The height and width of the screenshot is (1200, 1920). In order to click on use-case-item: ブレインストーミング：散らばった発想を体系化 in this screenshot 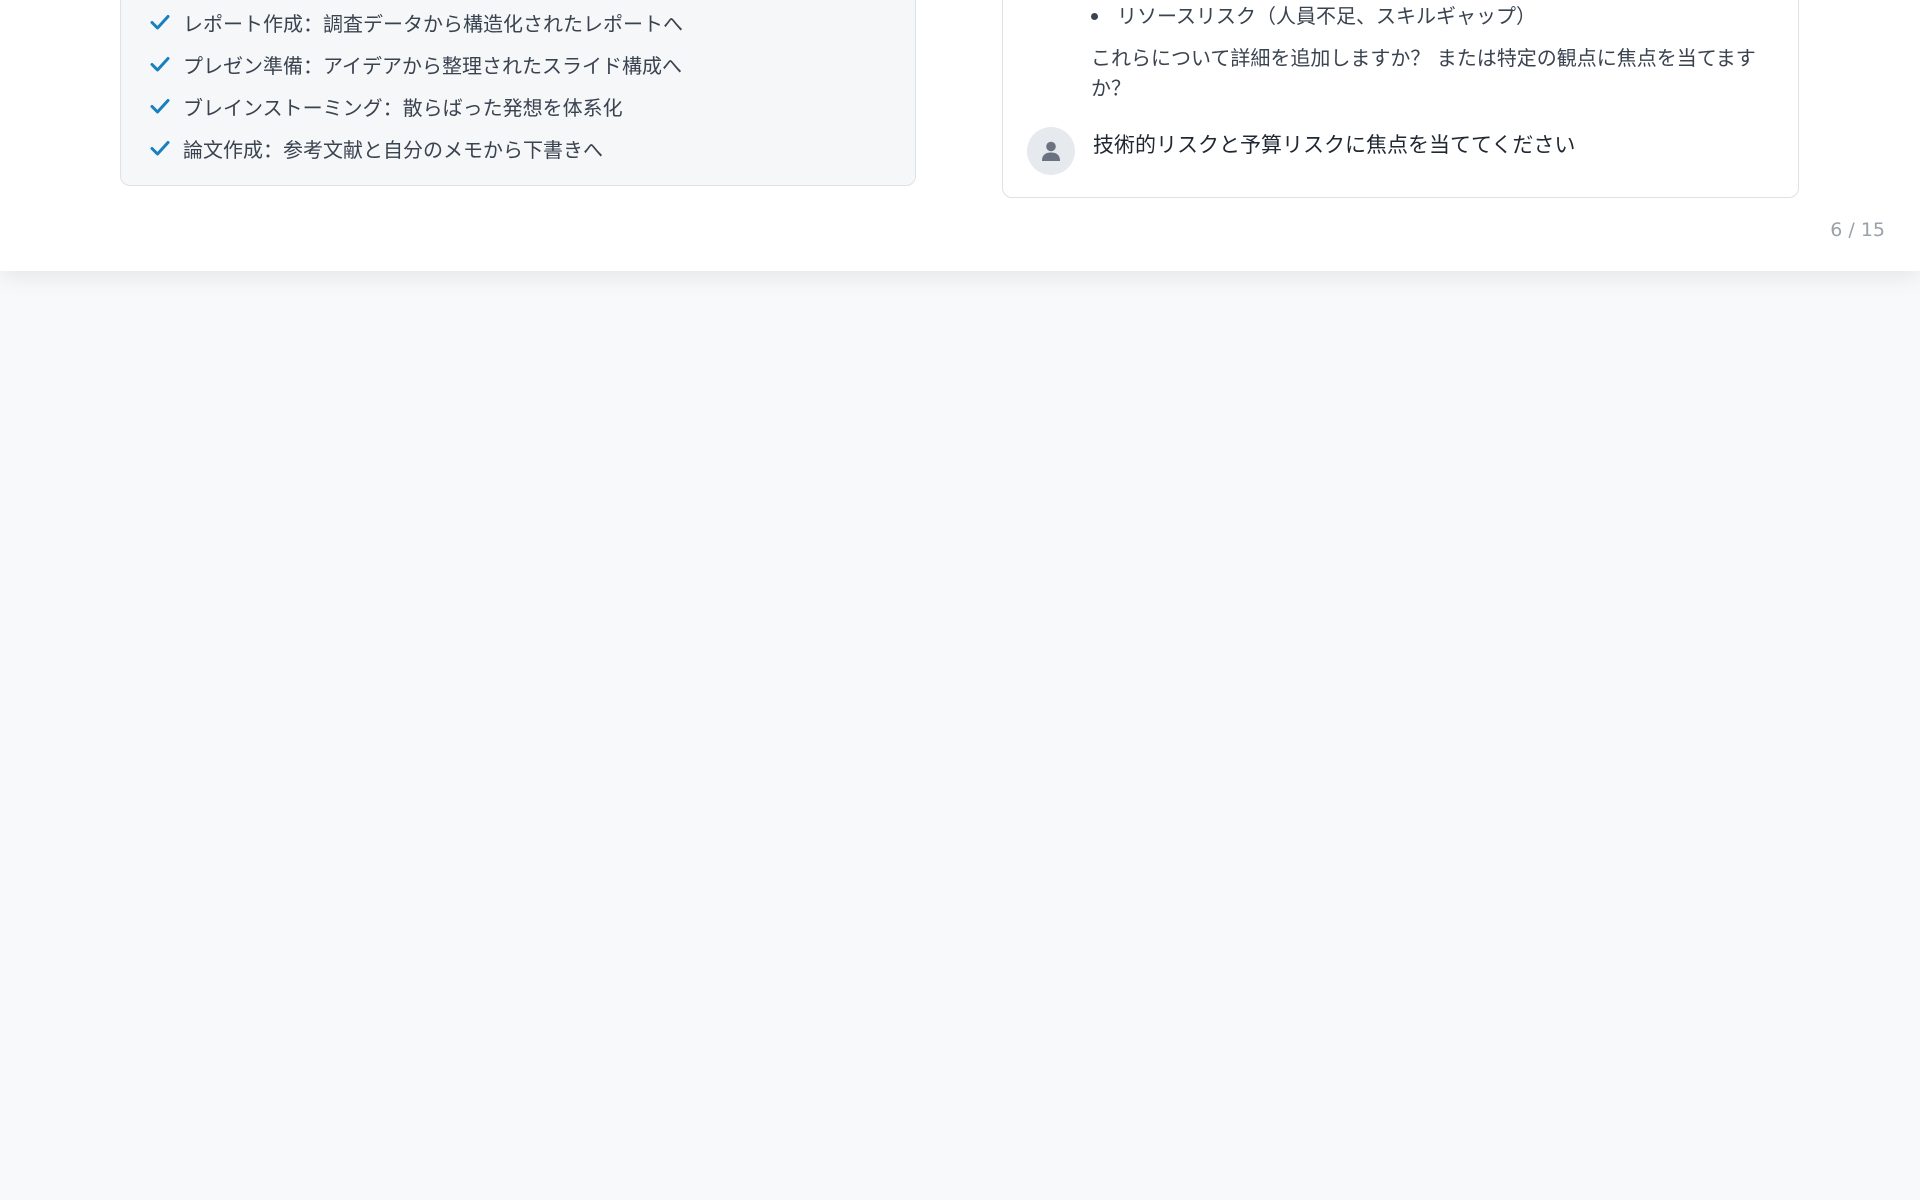, I will do `click(416, 106)`.